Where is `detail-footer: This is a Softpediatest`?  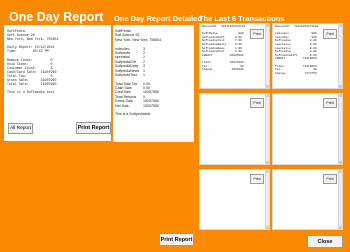 detail-footer: This is a Softpediatest is located at coordinates (133, 114).